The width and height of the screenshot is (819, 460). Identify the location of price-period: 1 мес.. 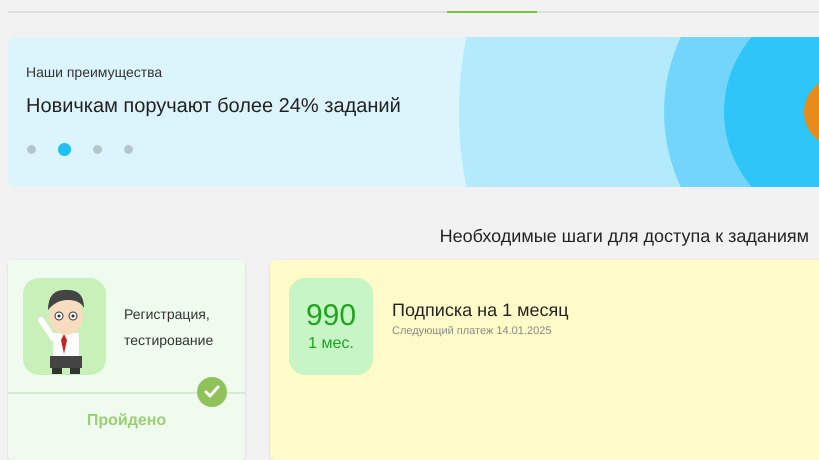
(331, 344).